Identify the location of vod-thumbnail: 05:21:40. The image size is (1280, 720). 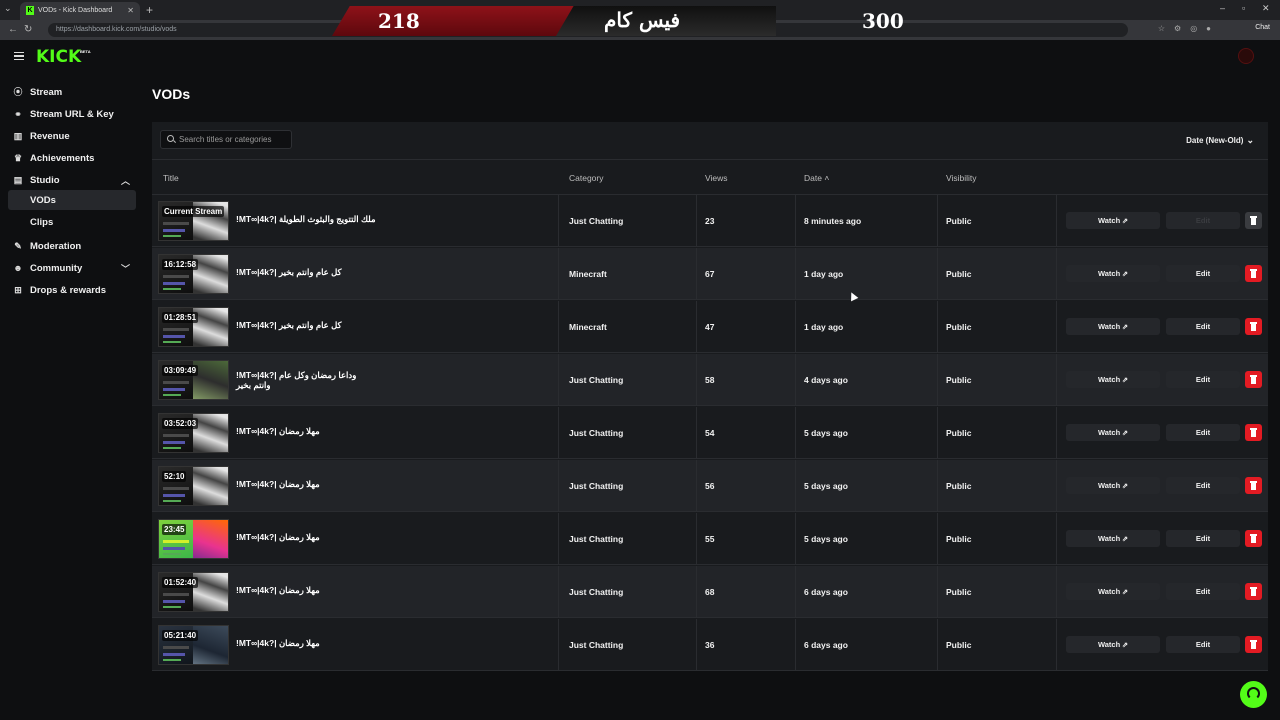
(193, 645).